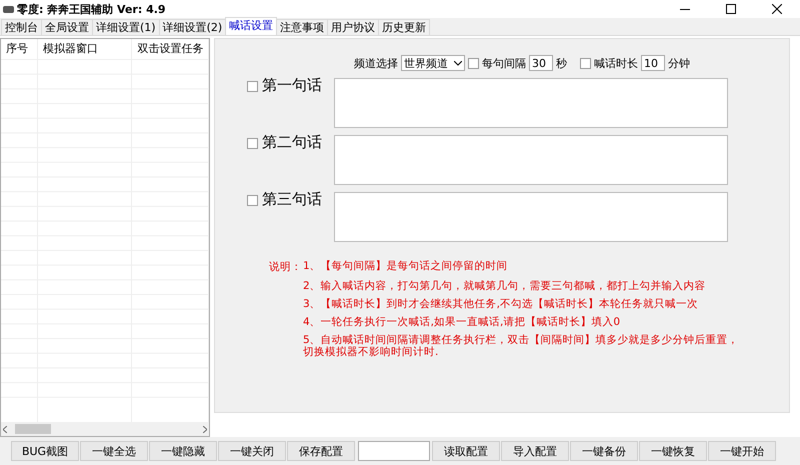 This screenshot has height=465, width=800. What do you see at coordinates (604, 451) in the screenshot?
I see `toolbar-button: 一键备份` at bounding box center [604, 451].